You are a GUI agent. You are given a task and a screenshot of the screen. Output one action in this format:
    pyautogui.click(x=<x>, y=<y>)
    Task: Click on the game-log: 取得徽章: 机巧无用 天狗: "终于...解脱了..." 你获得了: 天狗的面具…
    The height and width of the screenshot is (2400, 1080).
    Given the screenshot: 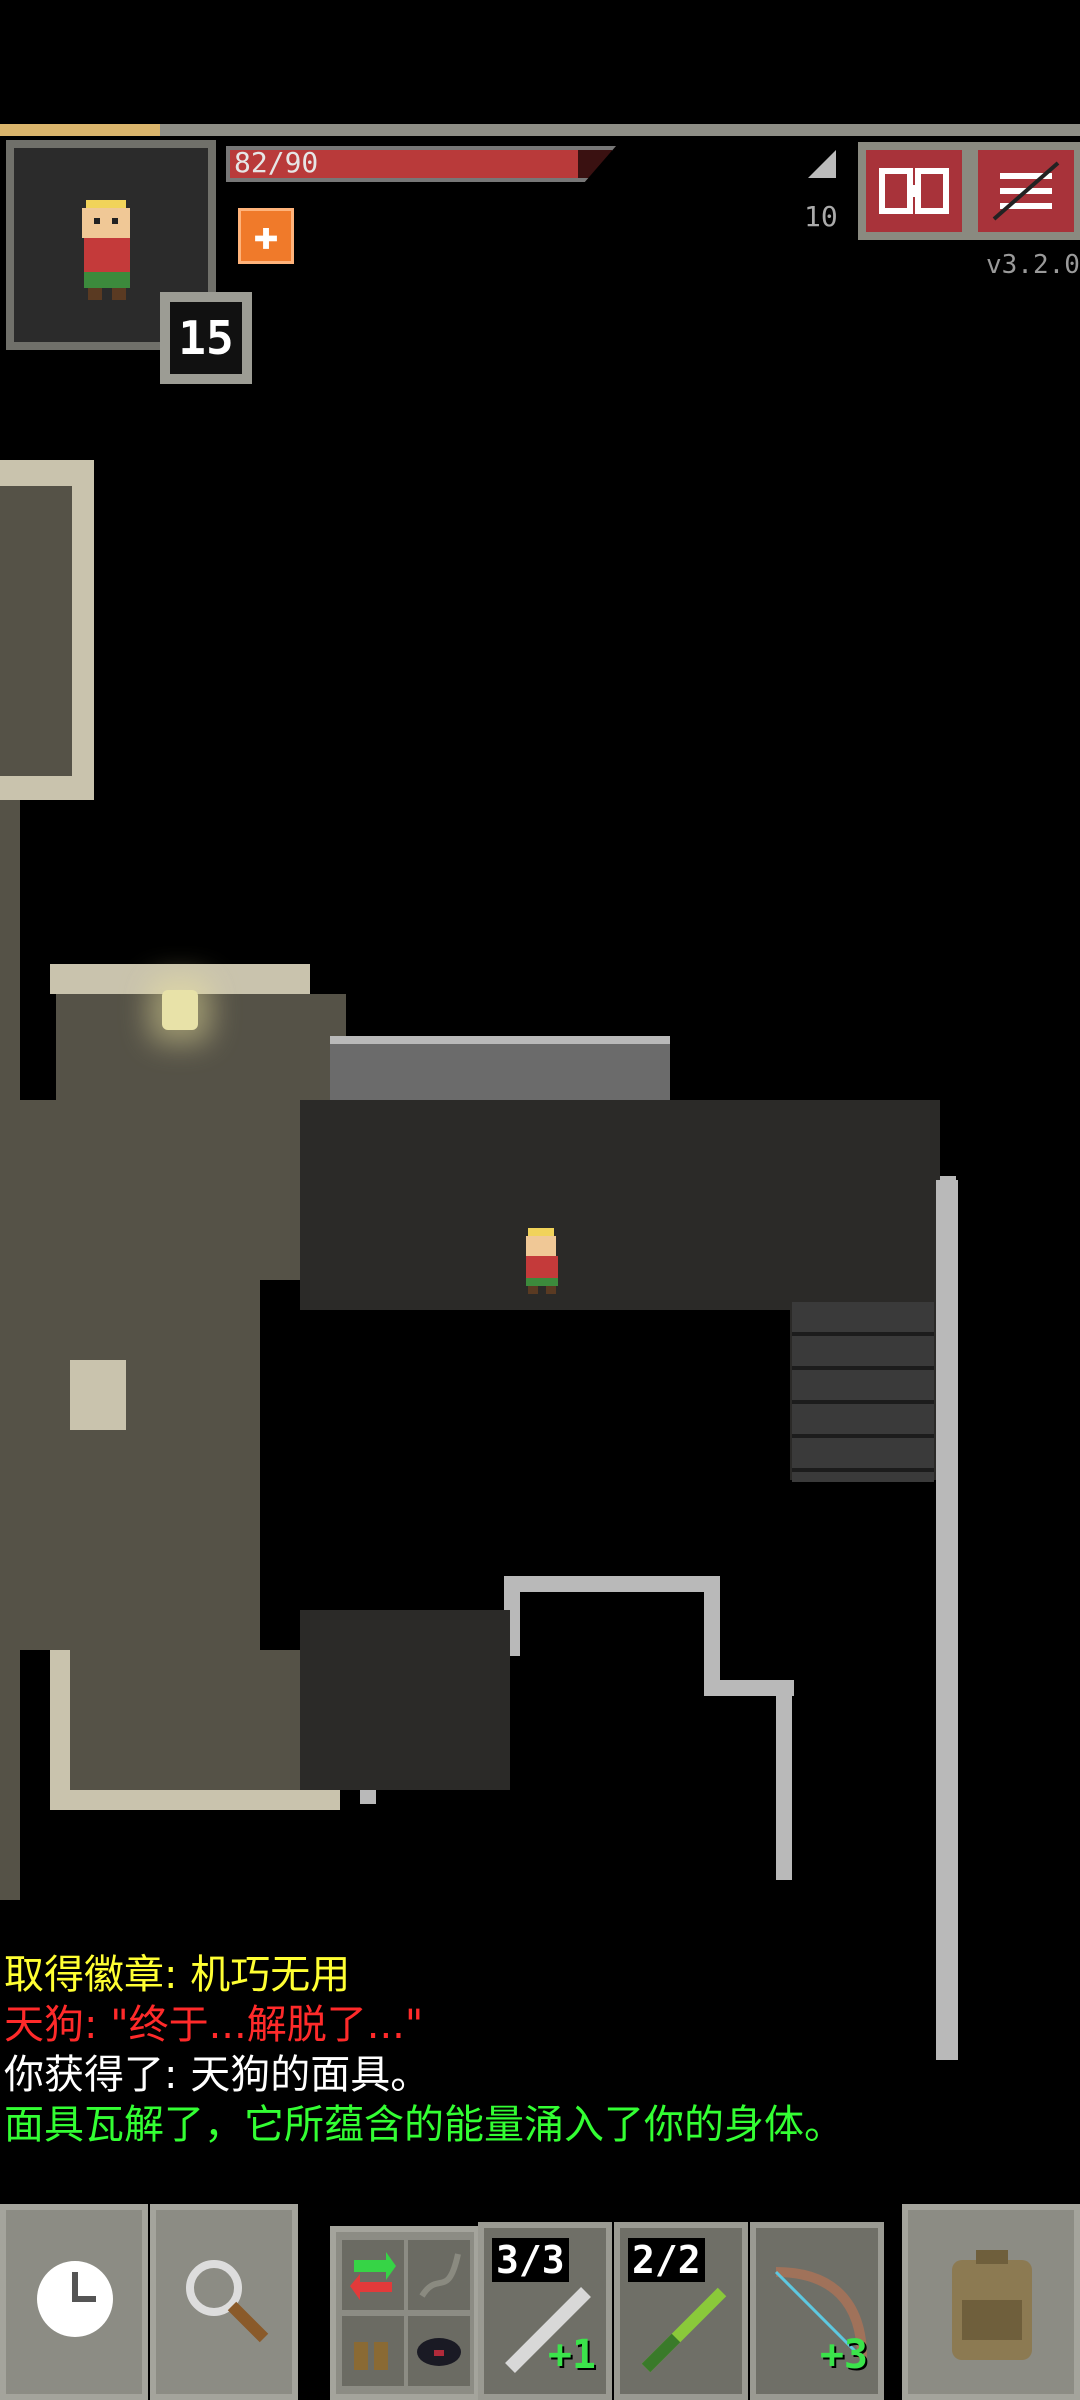 What is the action you would take?
    pyautogui.click(x=444, y=2050)
    